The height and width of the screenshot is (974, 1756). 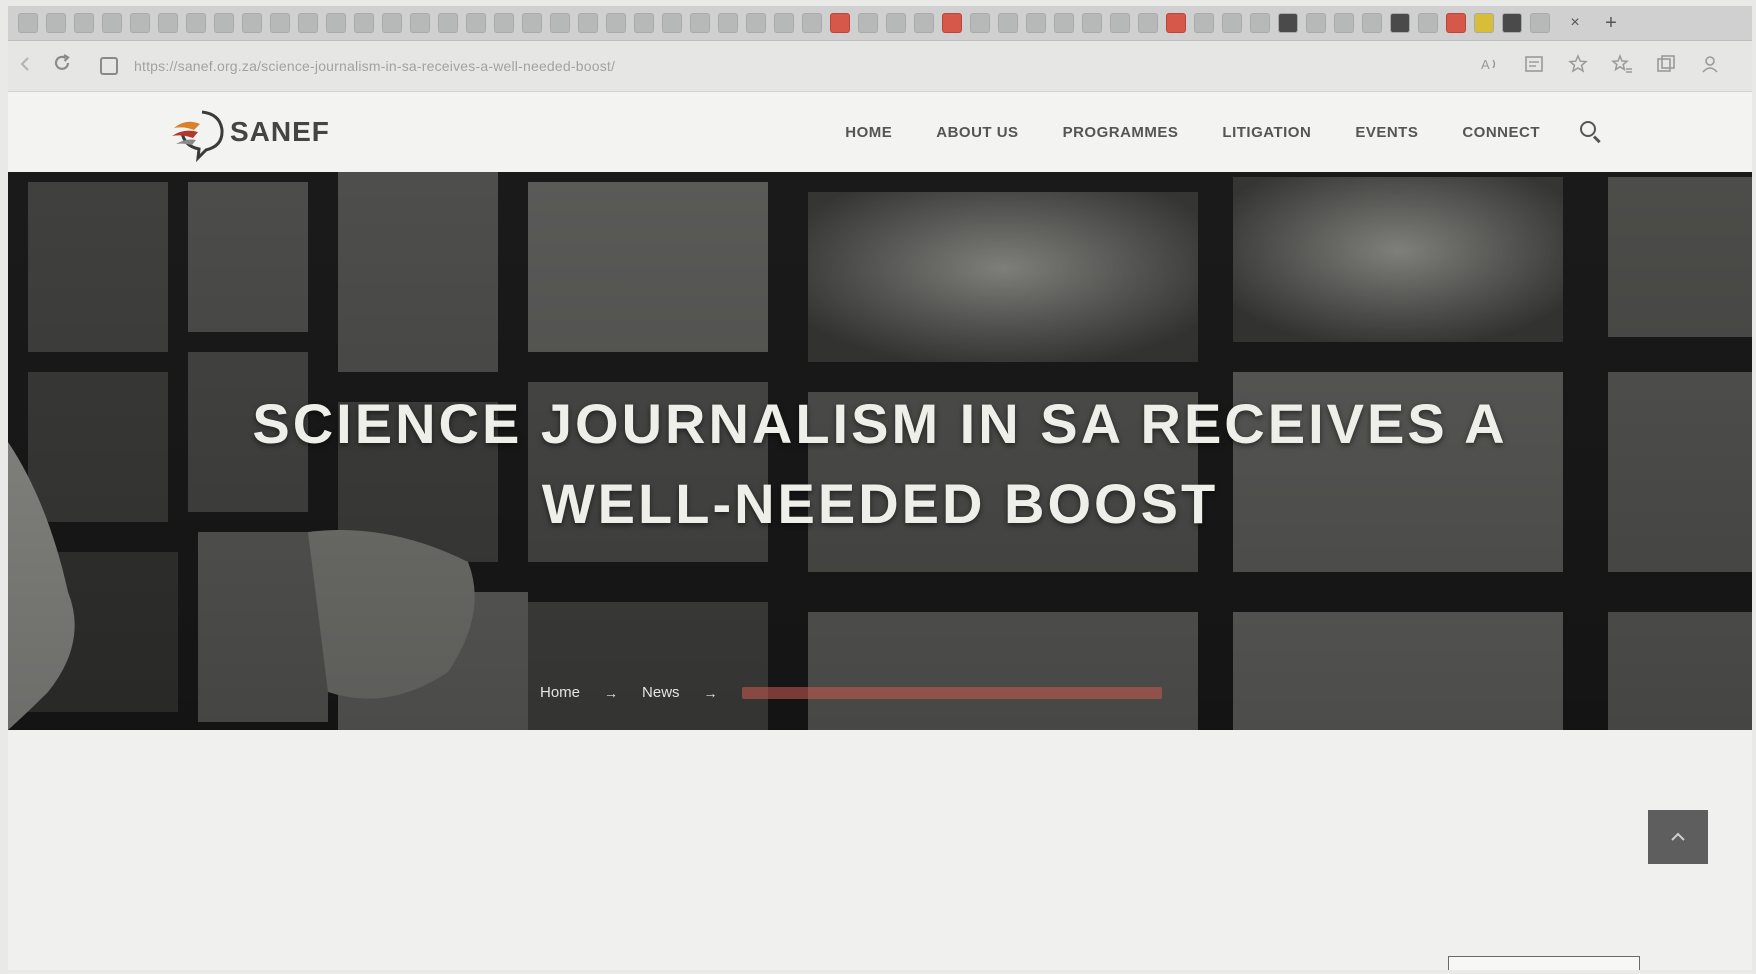 I want to click on sanef-logo-mark, so click(x=198, y=136).